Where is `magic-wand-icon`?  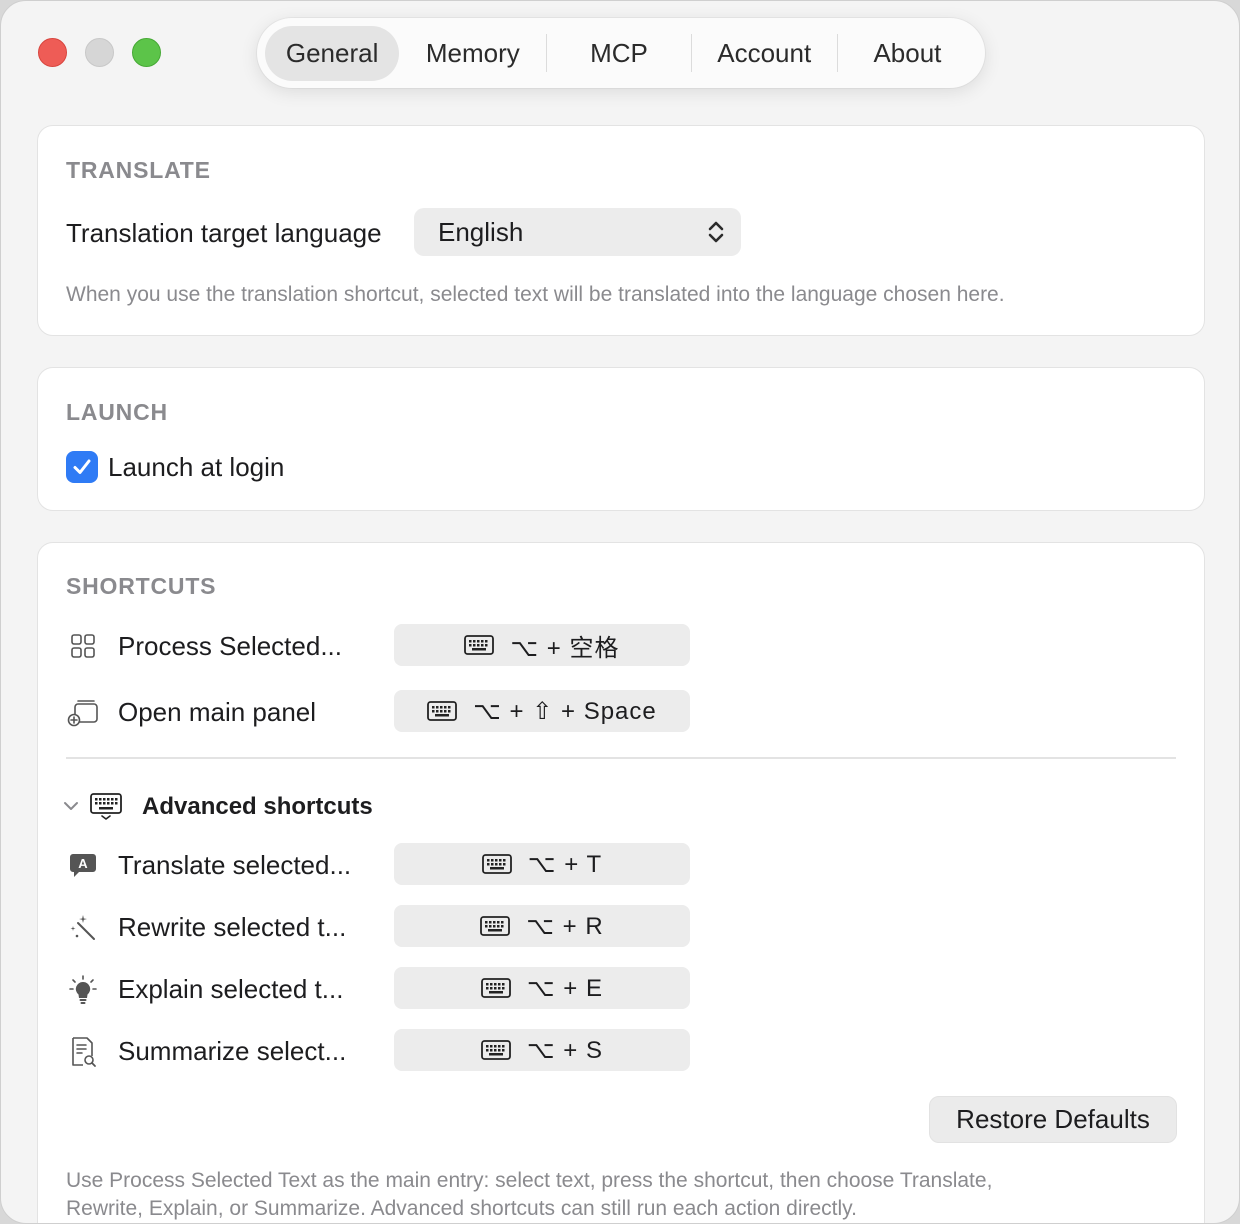
magic-wand-icon is located at coordinates (83, 928).